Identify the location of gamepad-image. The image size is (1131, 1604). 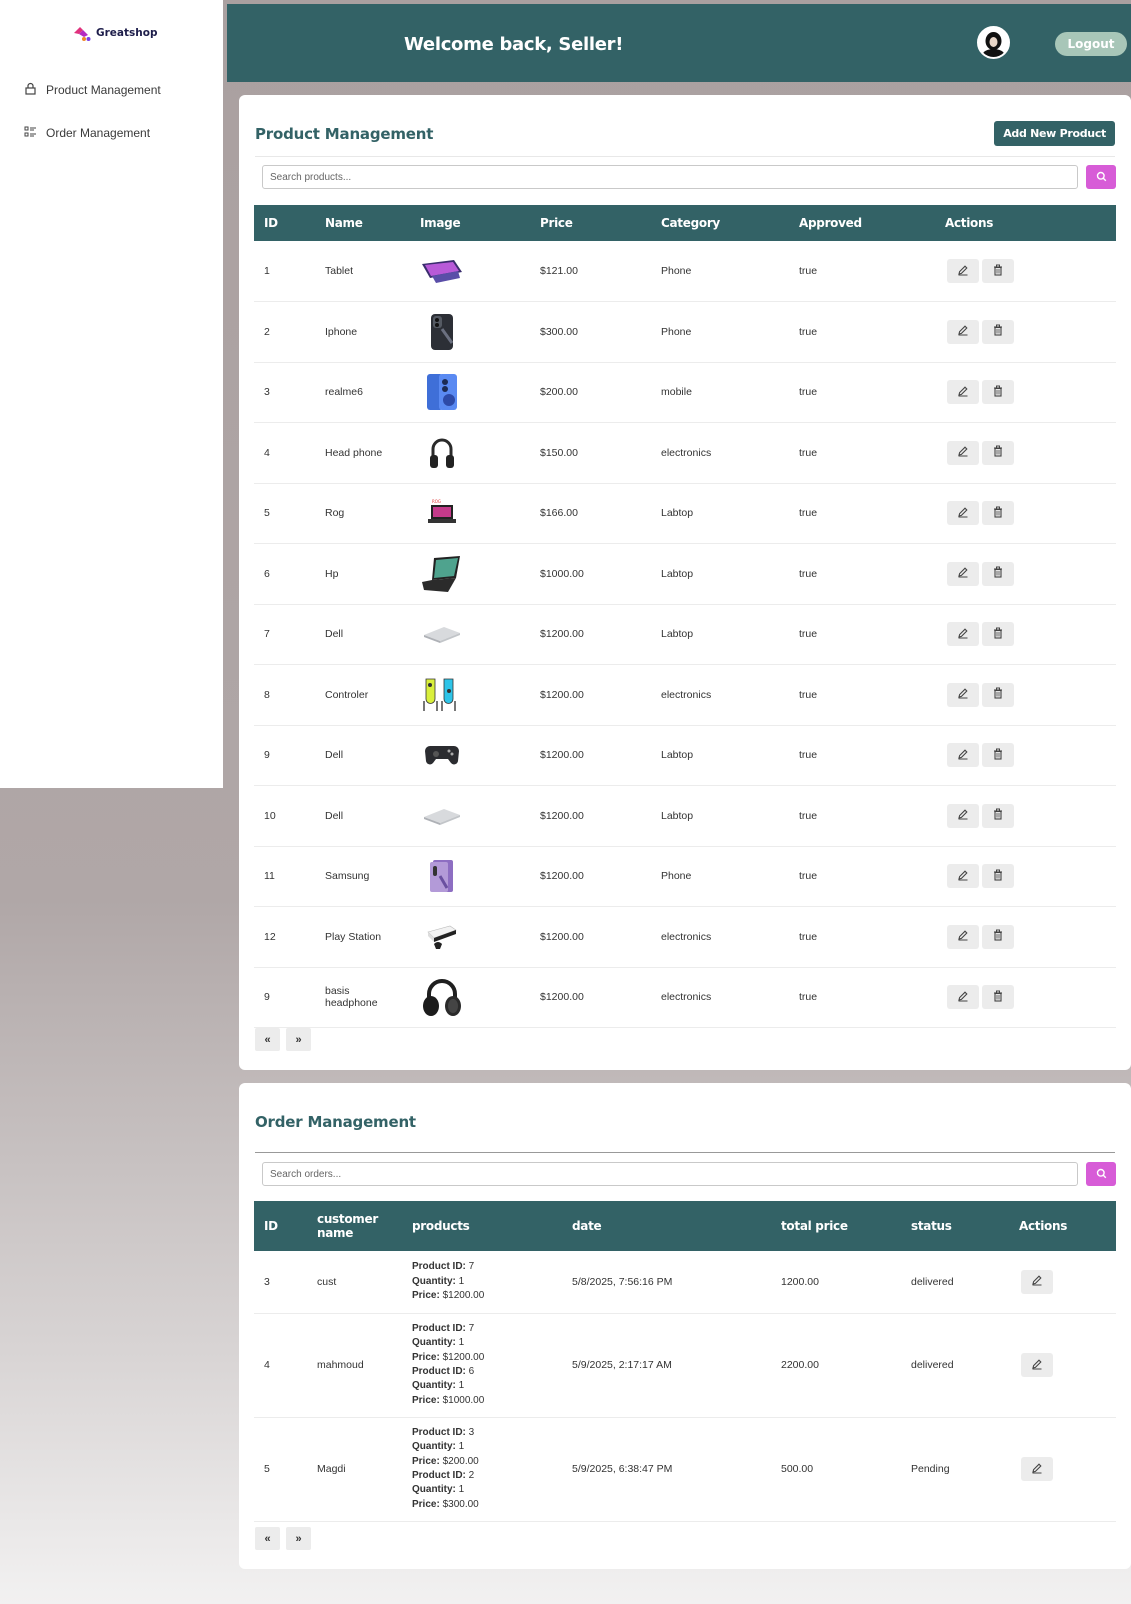
(442, 755).